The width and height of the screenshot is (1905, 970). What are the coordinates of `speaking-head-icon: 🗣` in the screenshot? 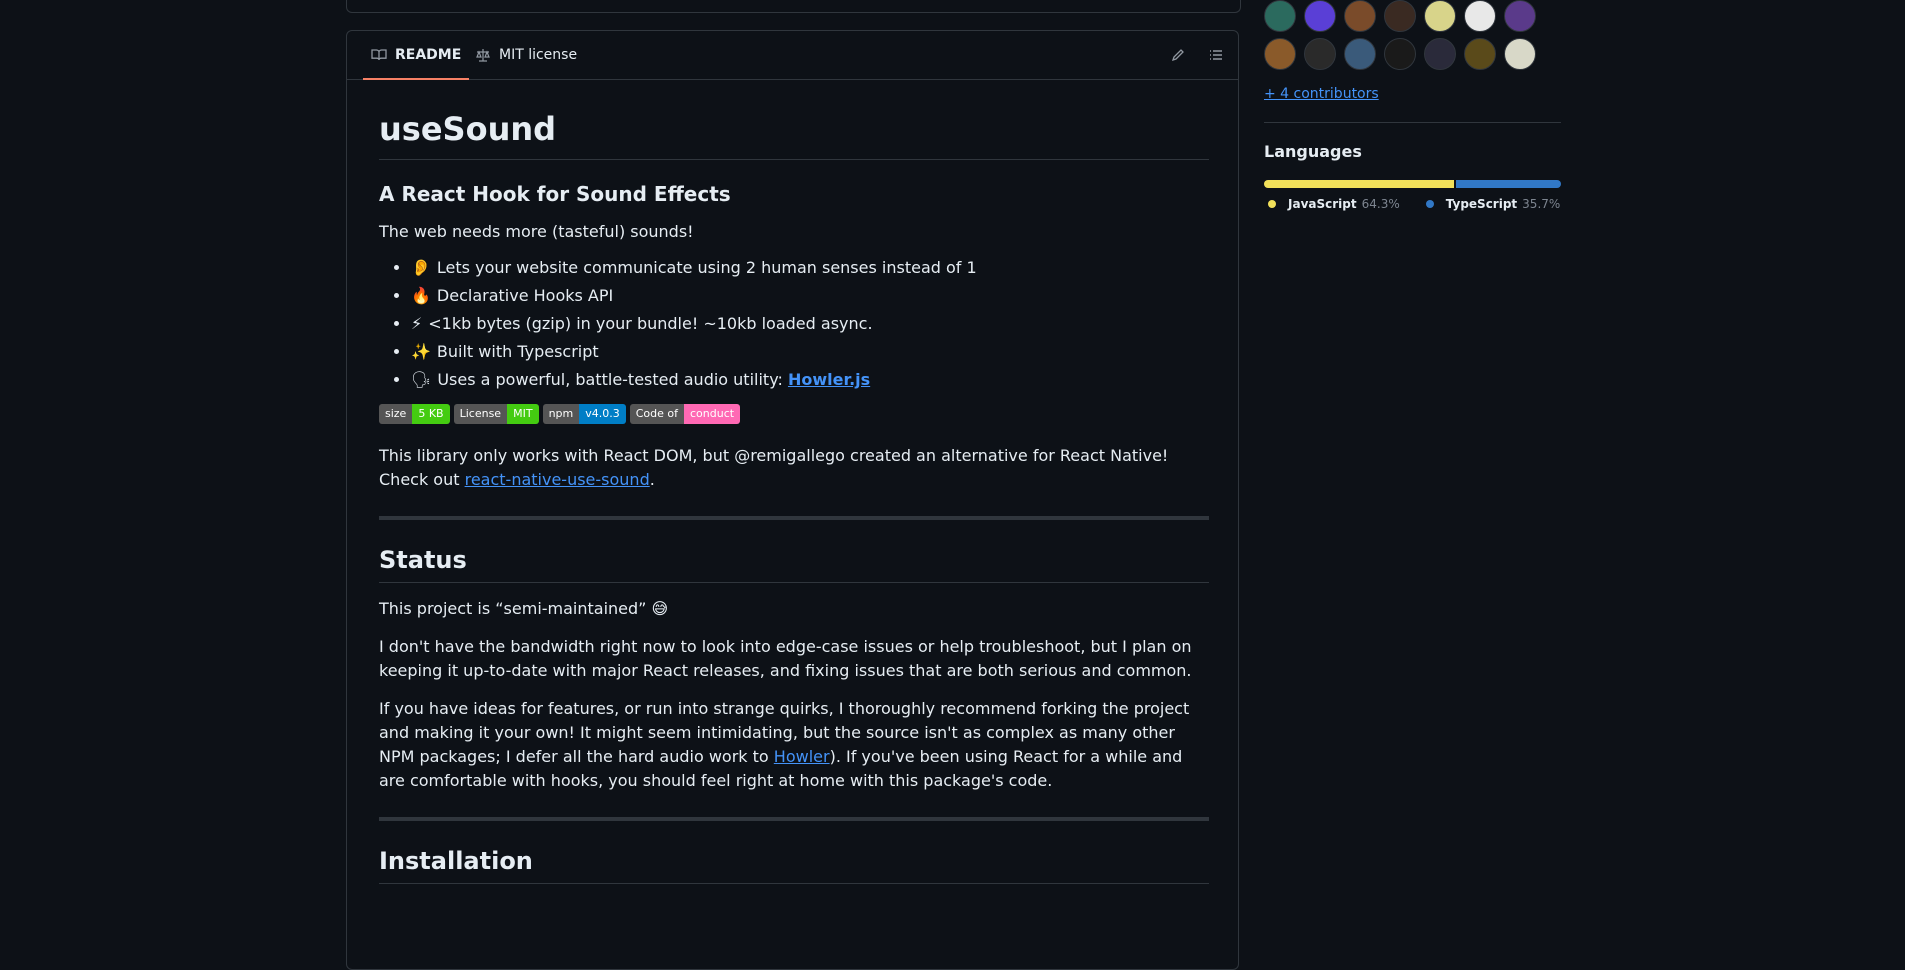 It's located at (421, 379).